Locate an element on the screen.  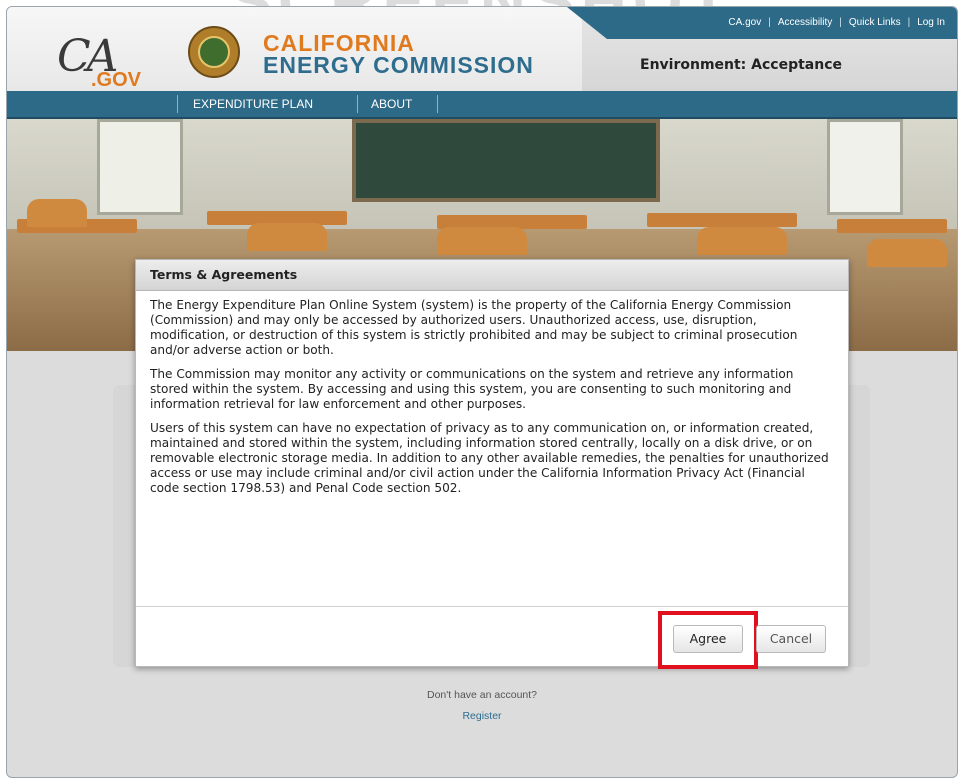
ca-logo-gov: .GOV is located at coordinates (116, 80).